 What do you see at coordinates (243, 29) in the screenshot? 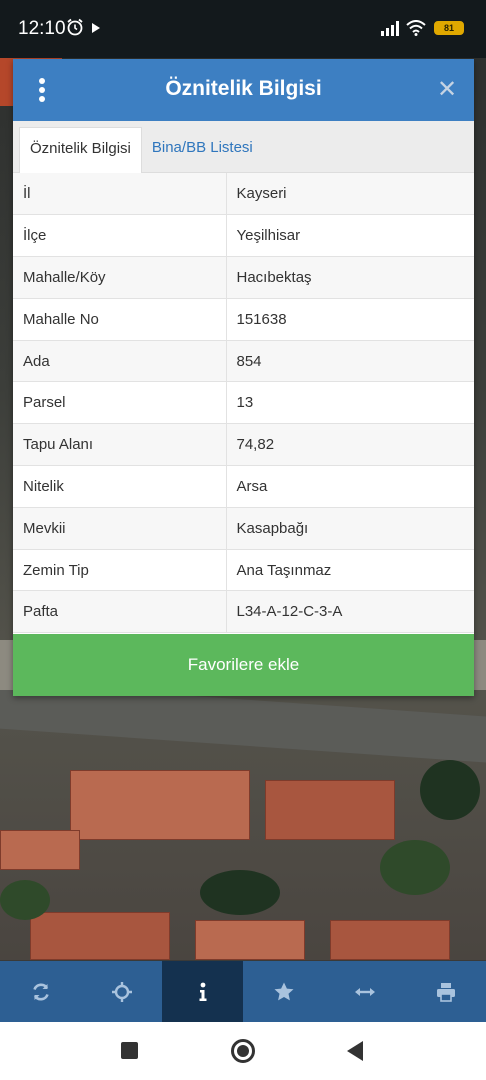
I see `status-bar: 12:10 81` at bounding box center [243, 29].